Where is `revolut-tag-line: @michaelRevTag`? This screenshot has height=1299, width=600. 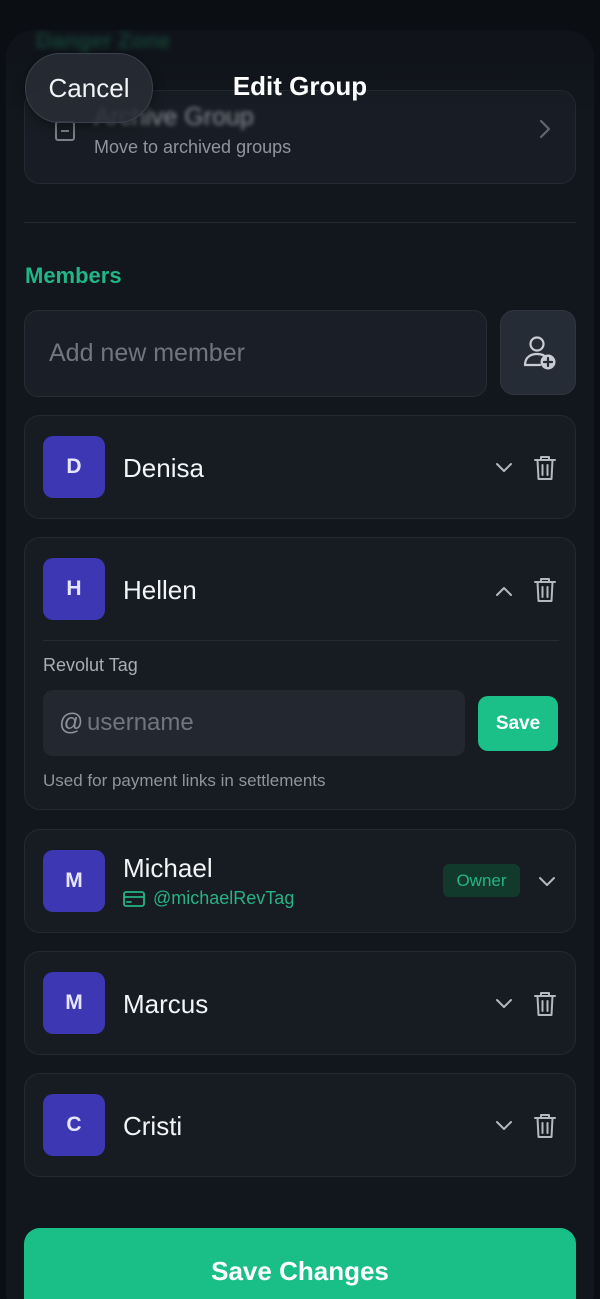
revolut-tag-line: @michaelRevTag is located at coordinates (208, 898).